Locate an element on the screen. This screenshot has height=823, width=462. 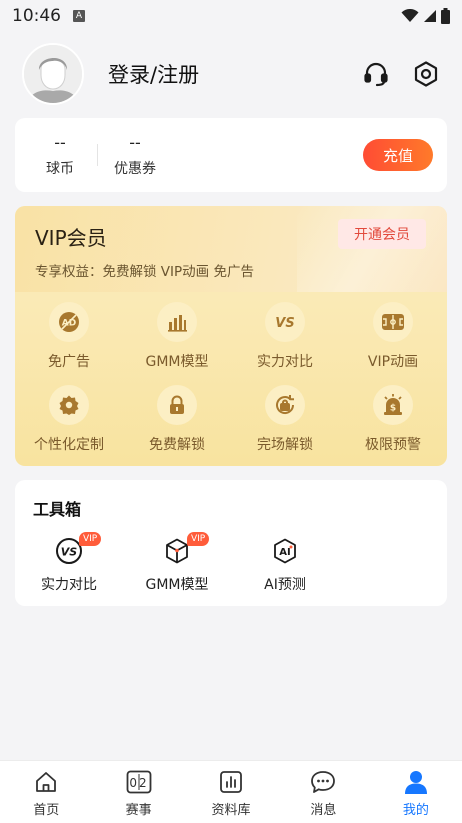
tool-label: 实力对比 is located at coordinates (69, 585).